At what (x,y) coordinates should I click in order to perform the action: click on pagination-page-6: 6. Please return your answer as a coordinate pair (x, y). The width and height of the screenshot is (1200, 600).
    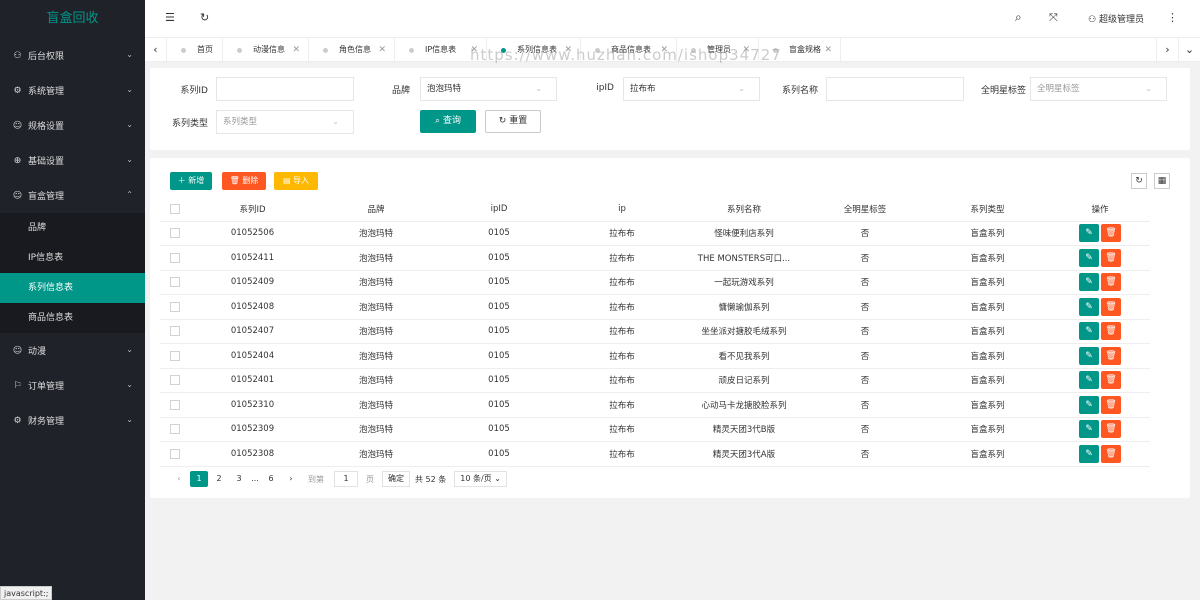
    Looking at the image, I should click on (271, 479).